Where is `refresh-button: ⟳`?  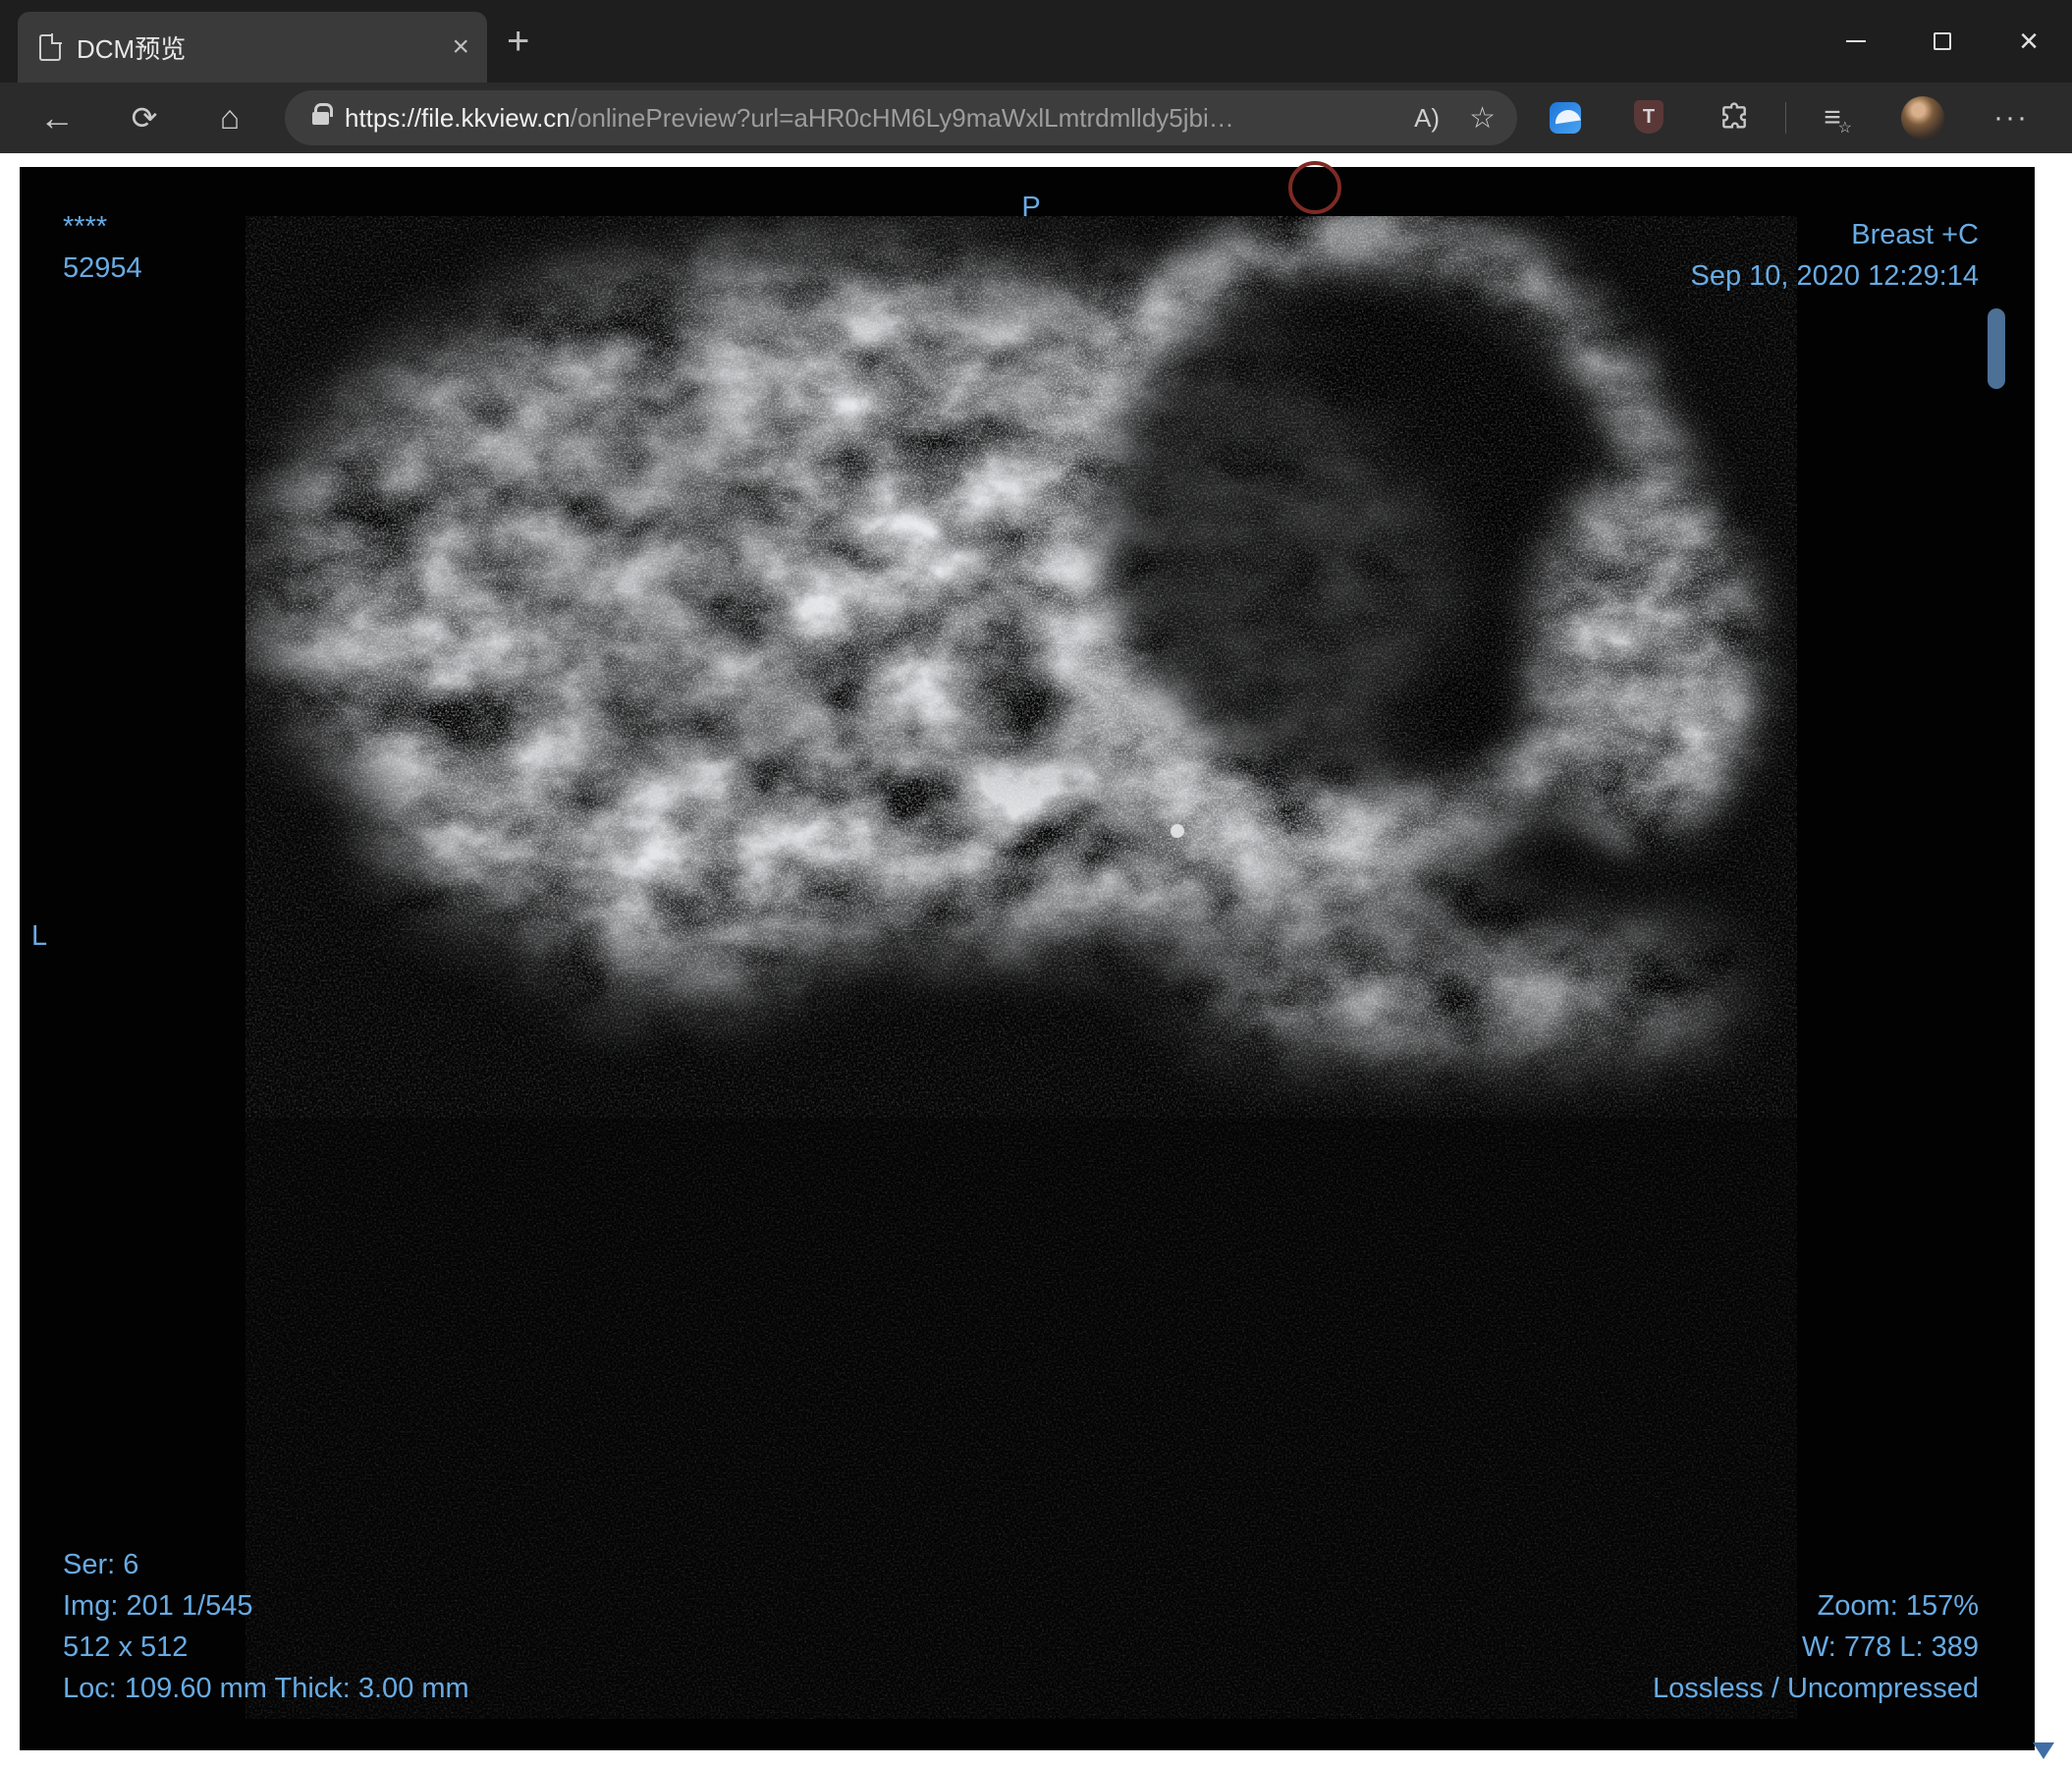
refresh-button: ⟳ is located at coordinates (144, 117).